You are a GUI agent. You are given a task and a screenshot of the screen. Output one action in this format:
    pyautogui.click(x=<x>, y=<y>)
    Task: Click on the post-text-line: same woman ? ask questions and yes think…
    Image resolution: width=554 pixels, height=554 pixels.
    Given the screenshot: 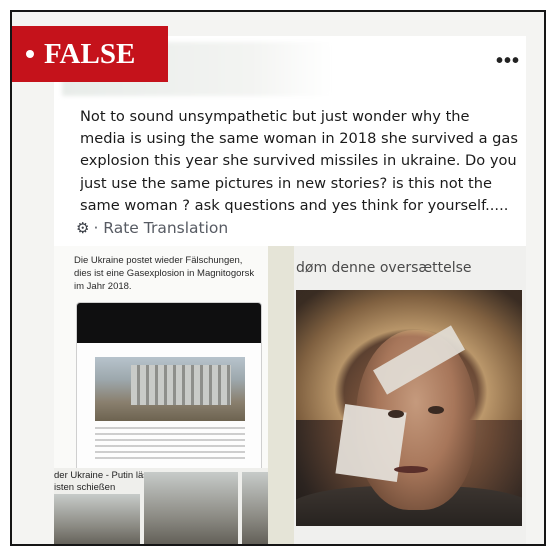 What is the action you would take?
    pyautogui.click(x=294, y=205)
    